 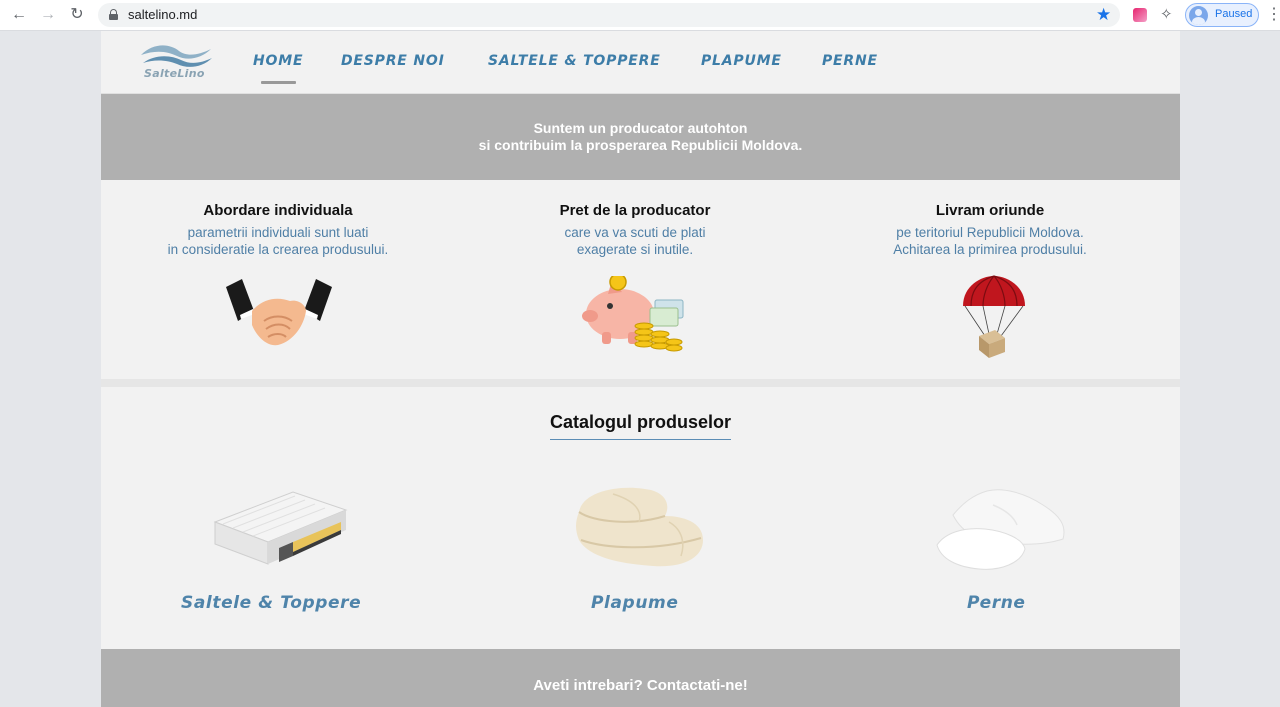 I want to click on address-bar: saltelino.md, so click(x=609, y=15).